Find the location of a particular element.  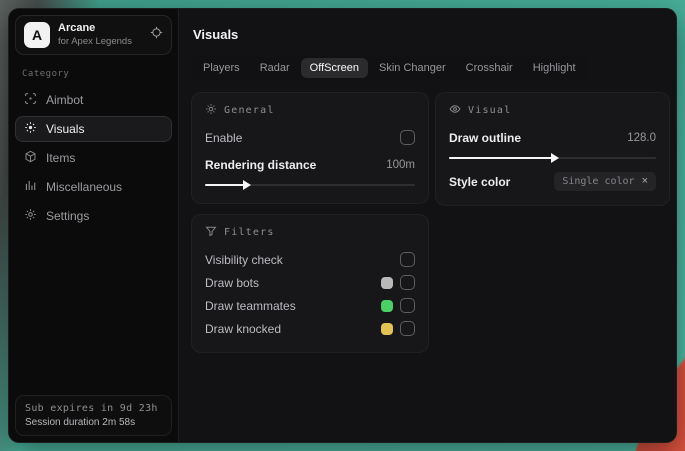

tab-crosshair: Crosshair is located at coordinates (489, 68).